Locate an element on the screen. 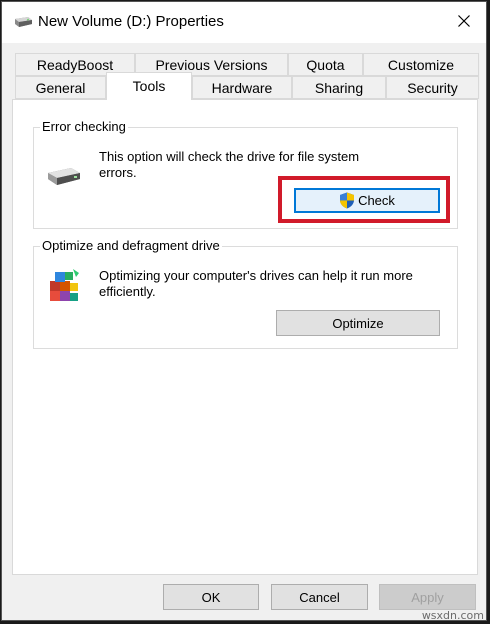  tab-tools: Tools is located at coordinates (149, 86).